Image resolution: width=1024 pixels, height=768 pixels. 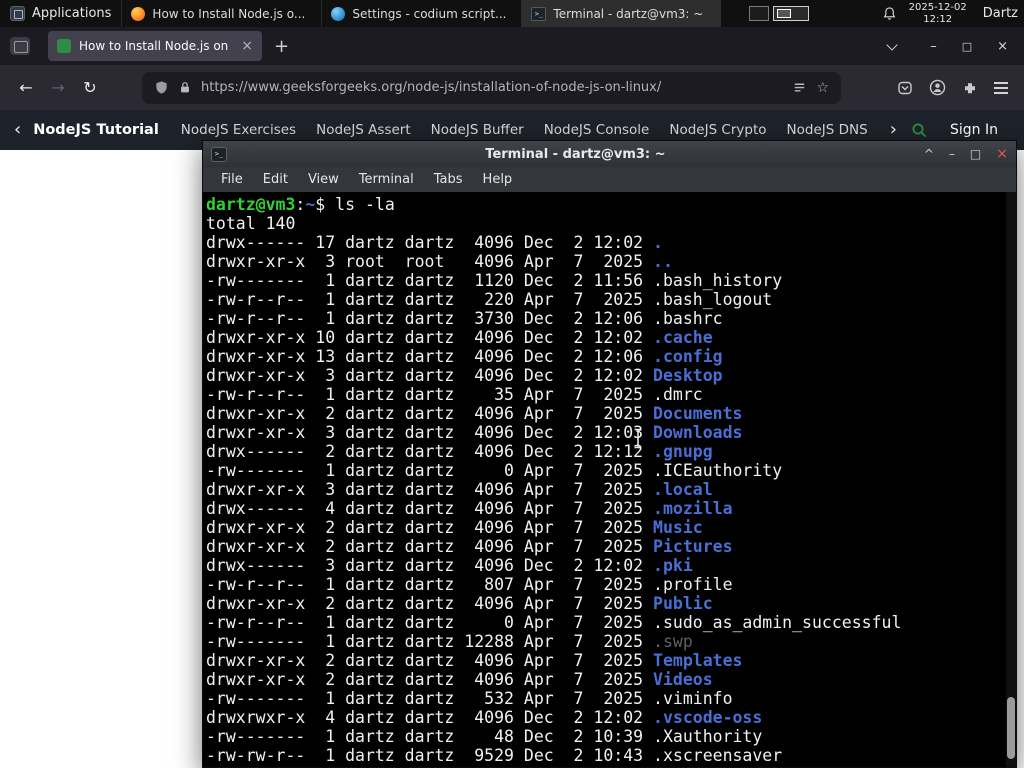 I want to click on window-button-label: Terminal - dartz@vm3: ~, so click(x=628, y=13).